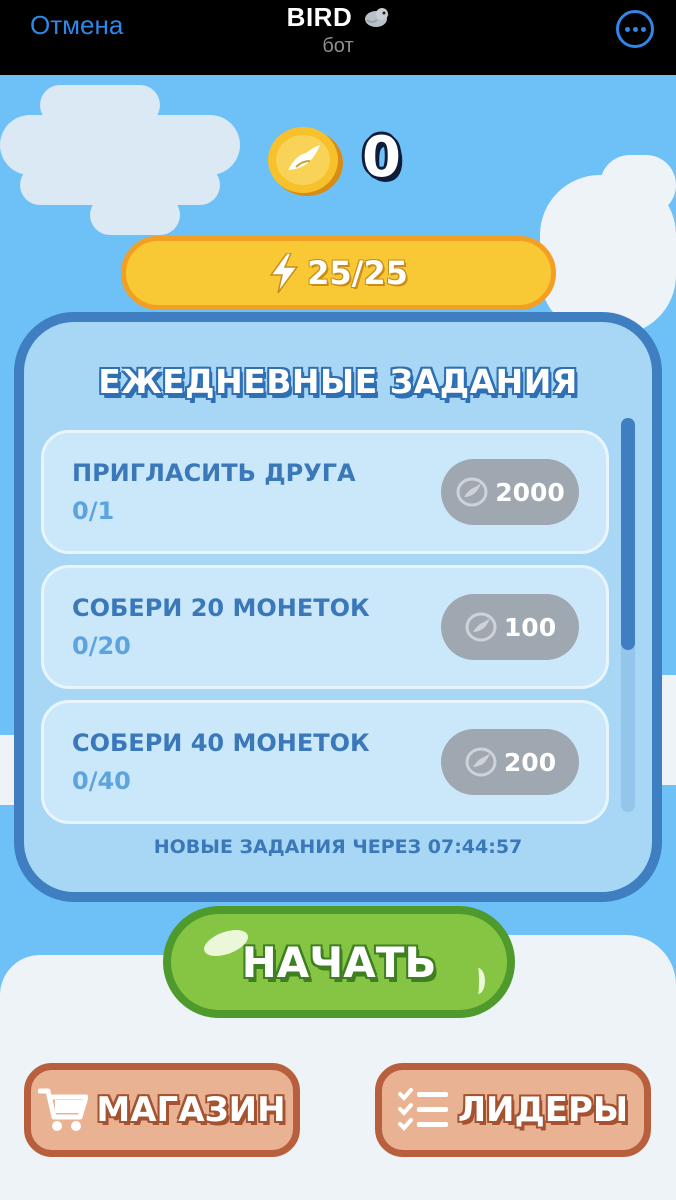 The width and height of the screenshot is (676, 1200). What do you see at coordinates (543, 1110) in the screenshot?
I see `leaders-label: ЛИДЕРЫ` at bounding box center [543, 1110].